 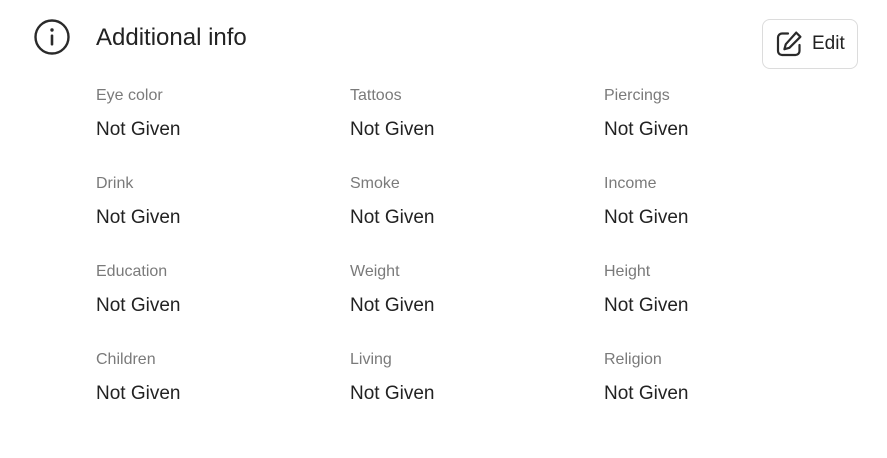 What do you see at coordinates (731, 390) in the screenshot?
I see `field-religion: Religion Not Given` at bounding box center [731, 390].